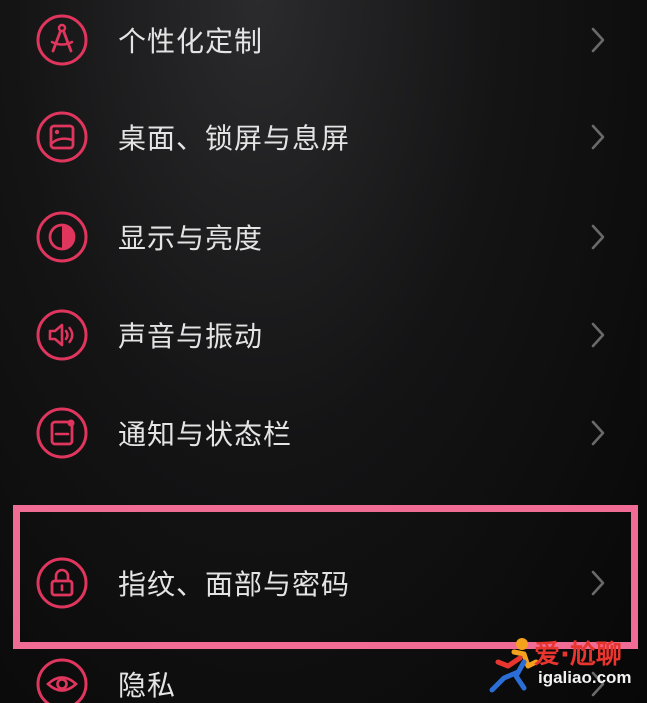 This screenshot has height=703, width=647. I want to click on watermark: 爱·尬聊 igaliao.com, so click(564, 664).